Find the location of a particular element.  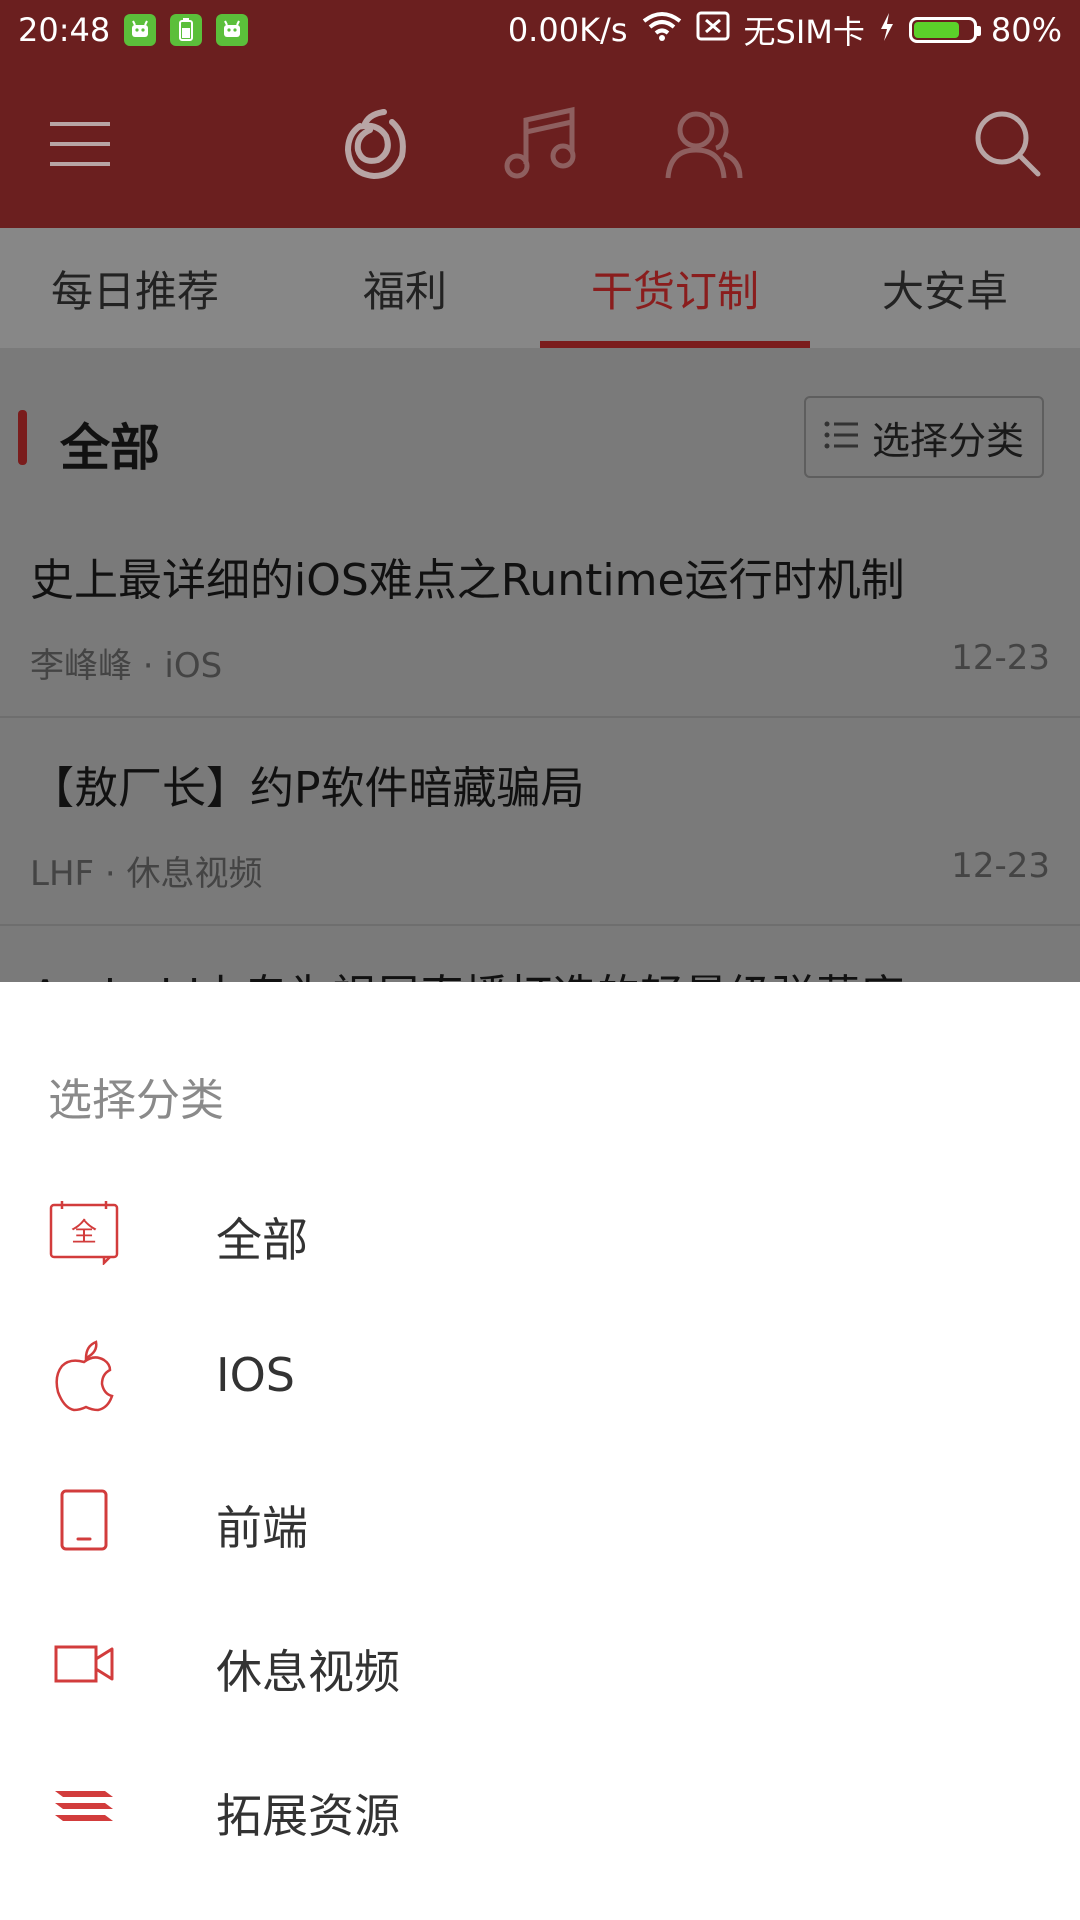

category-item-videos: 休息视频 is located at coordinates (540, 1664).